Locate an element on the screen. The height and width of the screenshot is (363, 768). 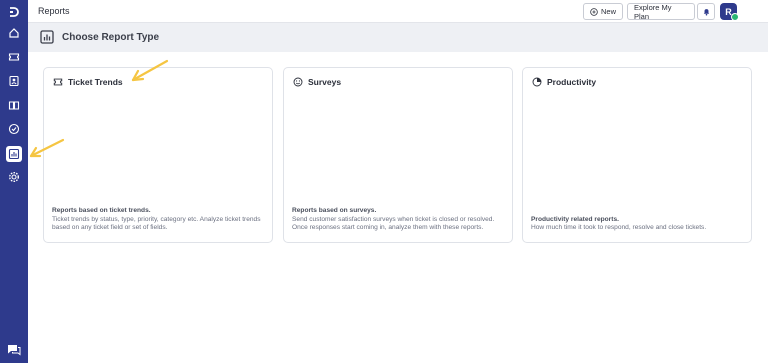
explore-plan-button: Explore My Plan is located at coordinates (661, 11).